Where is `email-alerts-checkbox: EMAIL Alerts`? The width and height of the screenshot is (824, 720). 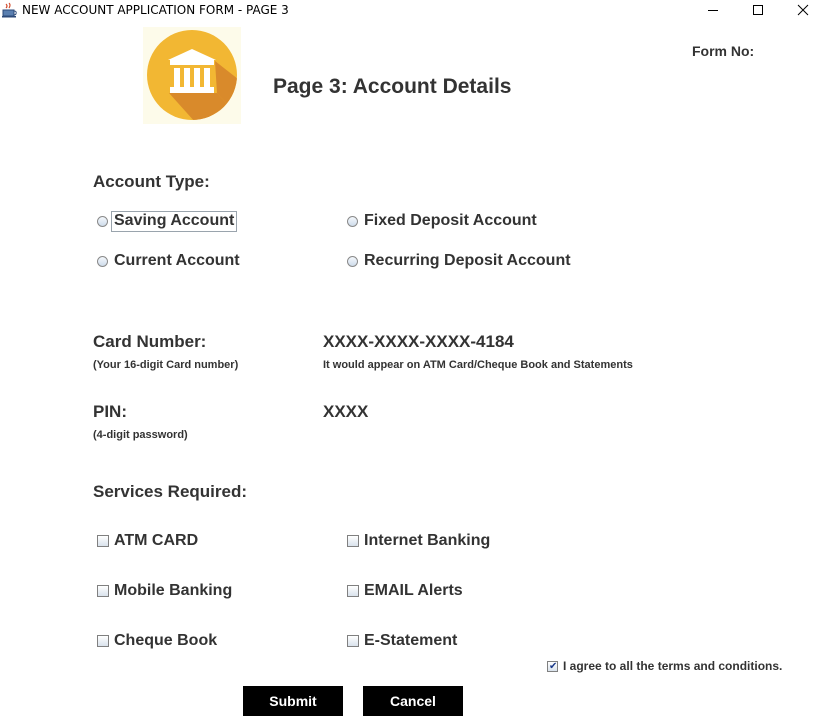
email-alerts-checkbox: EMAIL Alerts is located at coordinates (405, 591).